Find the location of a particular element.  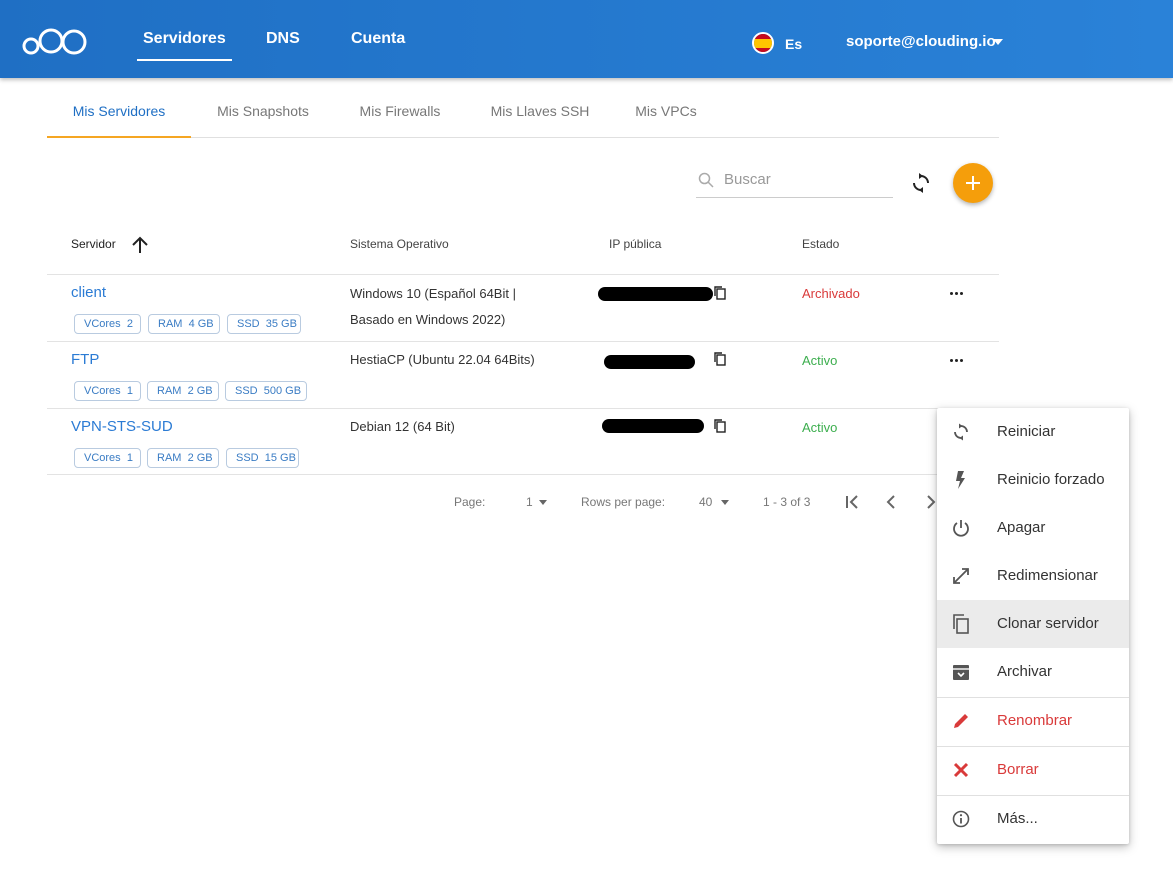

menu-item-renombrar: Renombrar is located at coordinates (1033, 721).